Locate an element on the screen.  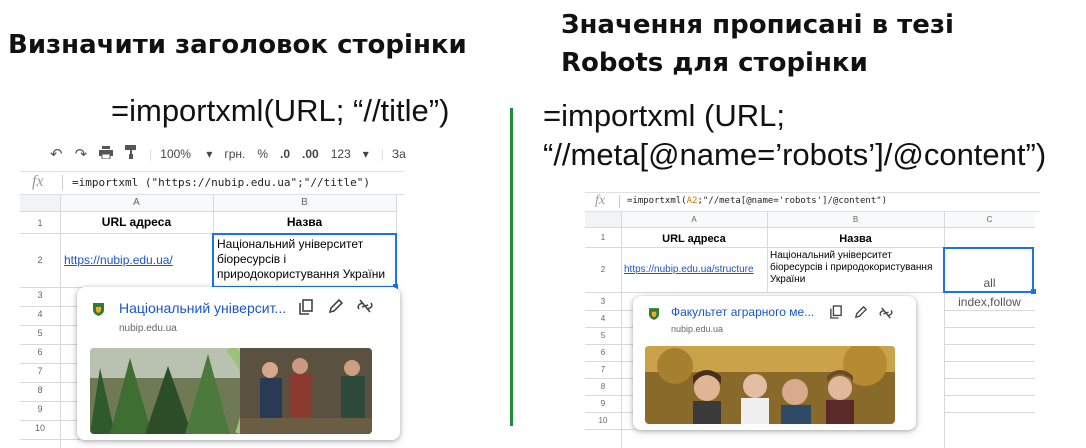
left-smart-chip-card: Національний університ... nubip.edu.ua is located at coordinates (238, 363).